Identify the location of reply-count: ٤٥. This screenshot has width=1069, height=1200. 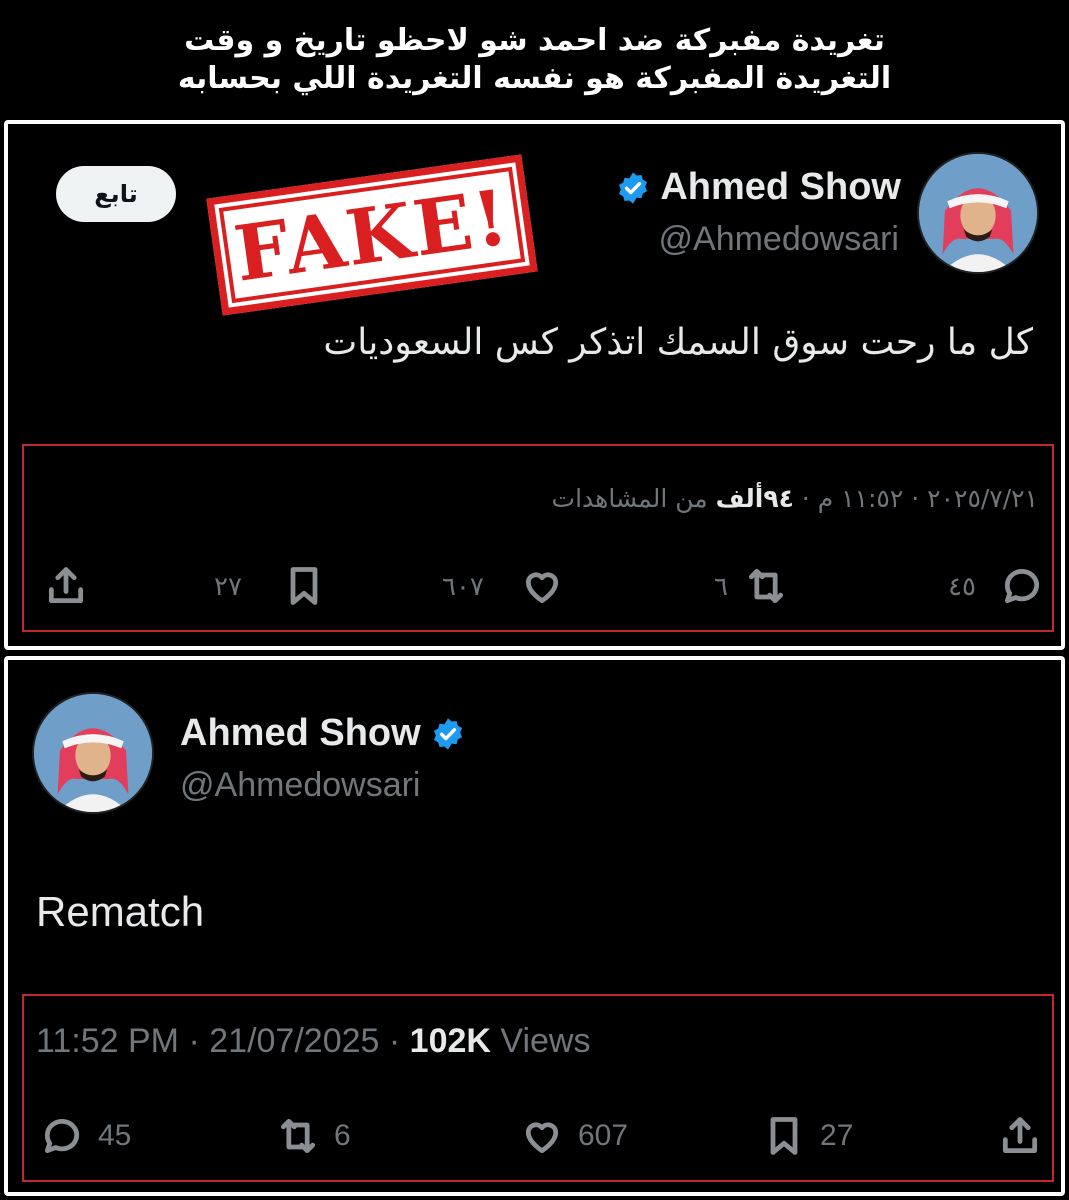
(962, 587).